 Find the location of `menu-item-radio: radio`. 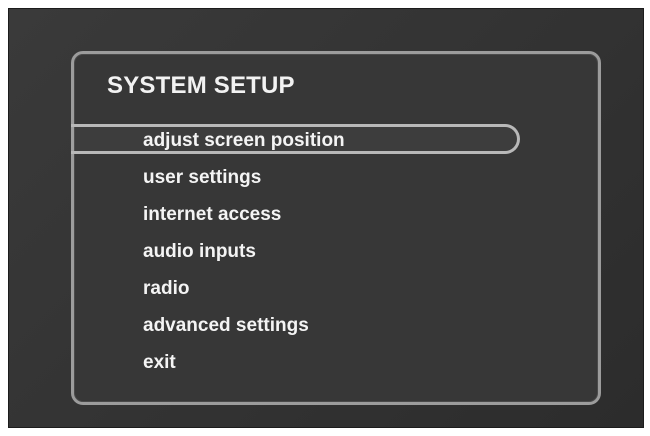

menu-item-radio: radio is located at coordinates (336, 288).